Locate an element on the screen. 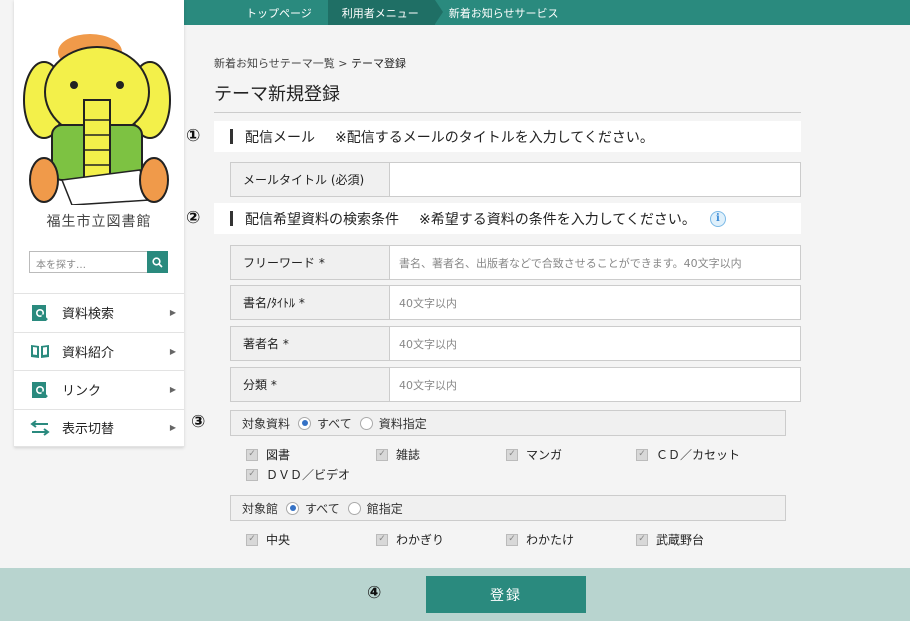 Image resolution: width=910 pixels, height=621 pixels. library-specify-radio is located at coordinates (354, 508).